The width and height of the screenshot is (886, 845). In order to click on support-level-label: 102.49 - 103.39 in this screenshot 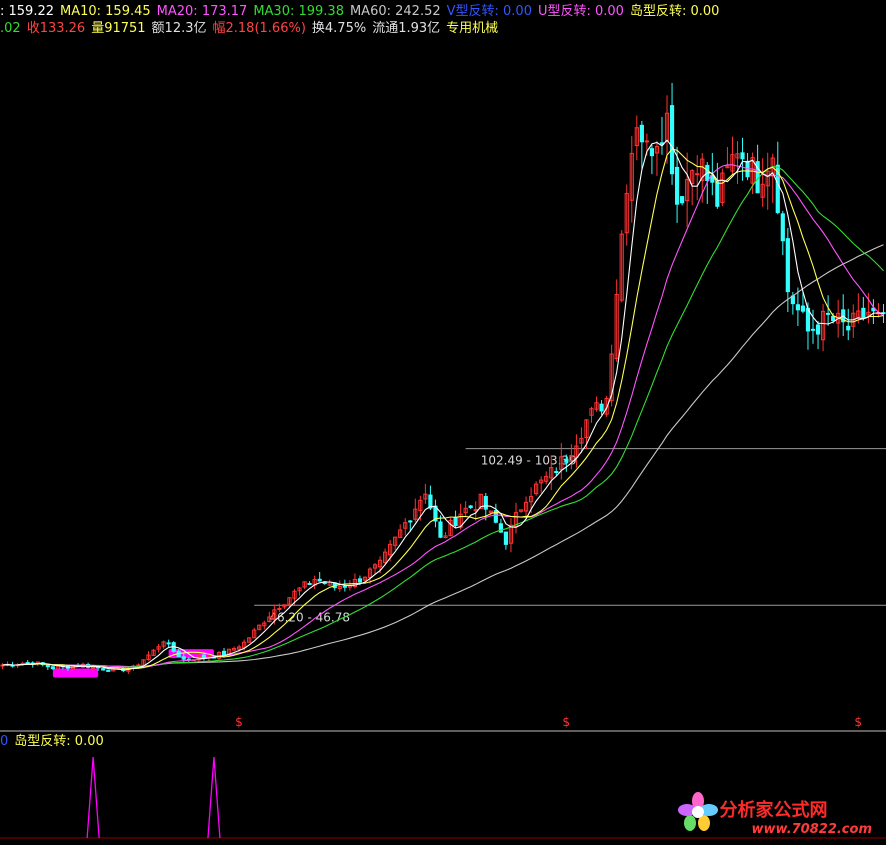, I will do `click(529, 461)`.